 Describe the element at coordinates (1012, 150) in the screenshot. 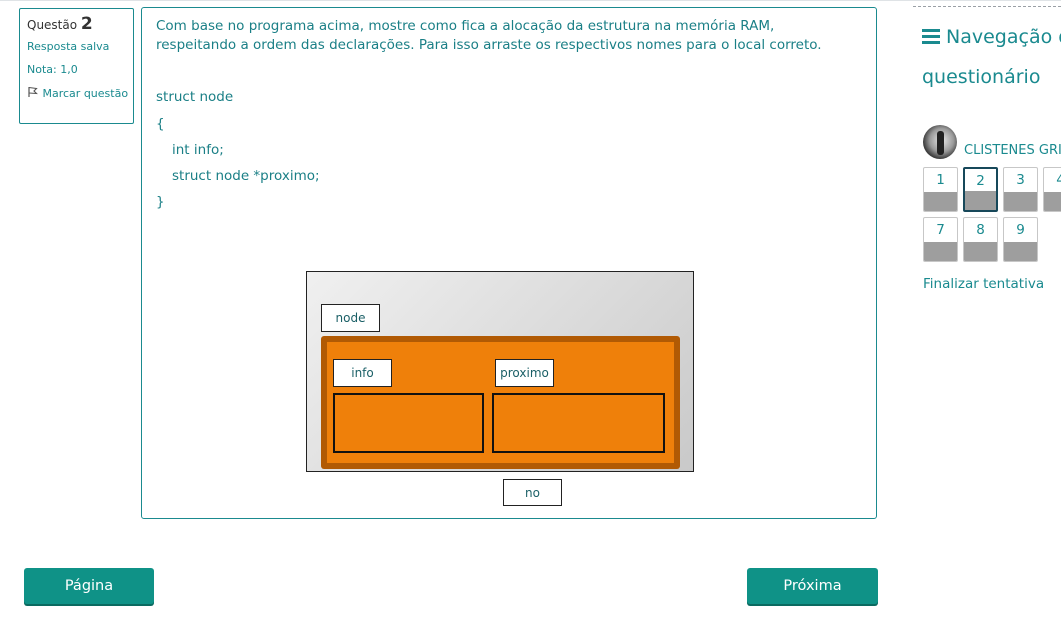

I see `user-name: CLISTENES GRIZ` at that location.